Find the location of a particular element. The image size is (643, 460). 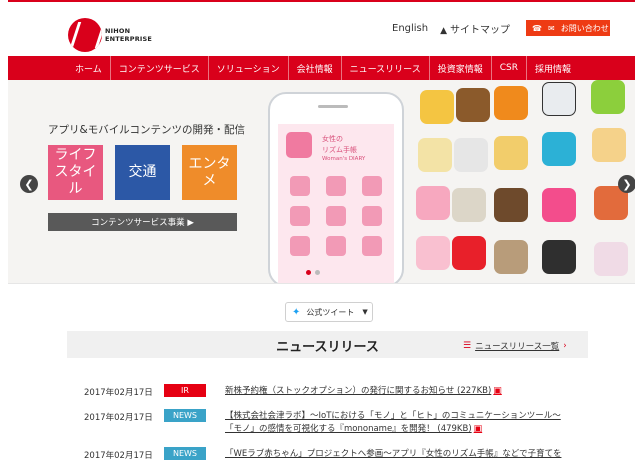

official-tweet-dropdown: ✦ 公式ツイート ▼ is located at coordinates (329, 312).